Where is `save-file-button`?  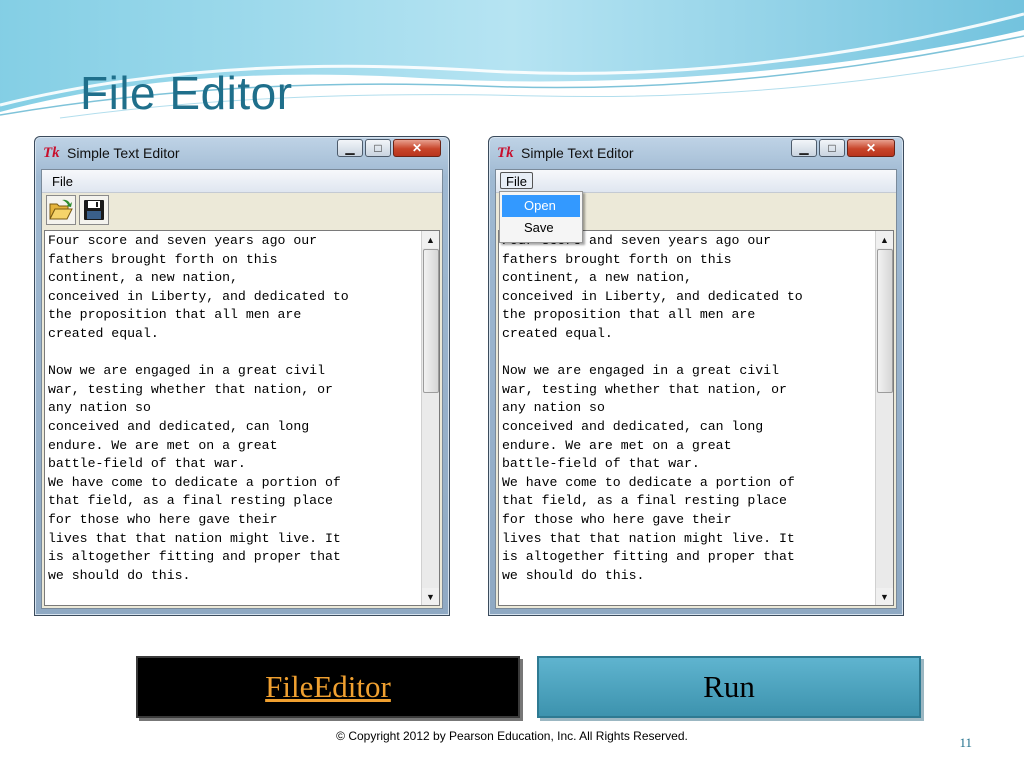 save-file-button is located at coordinates (94, 210).